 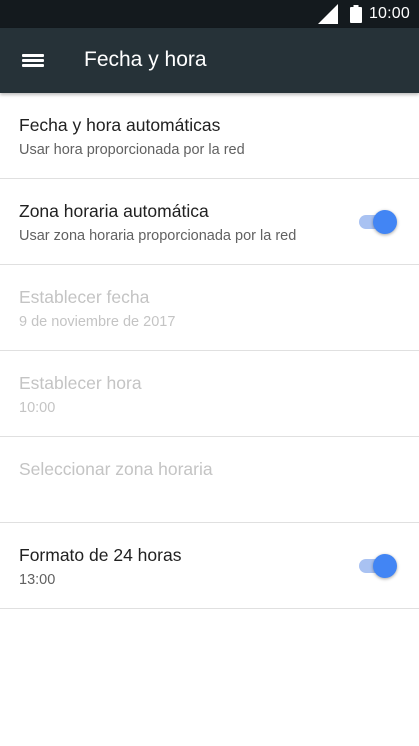 What do you see at coordinates (209, 566) in the screenshot?
I see `setting-24-hour-format: Formato de 24 horas 13:00` at bounding box center [209, 566].